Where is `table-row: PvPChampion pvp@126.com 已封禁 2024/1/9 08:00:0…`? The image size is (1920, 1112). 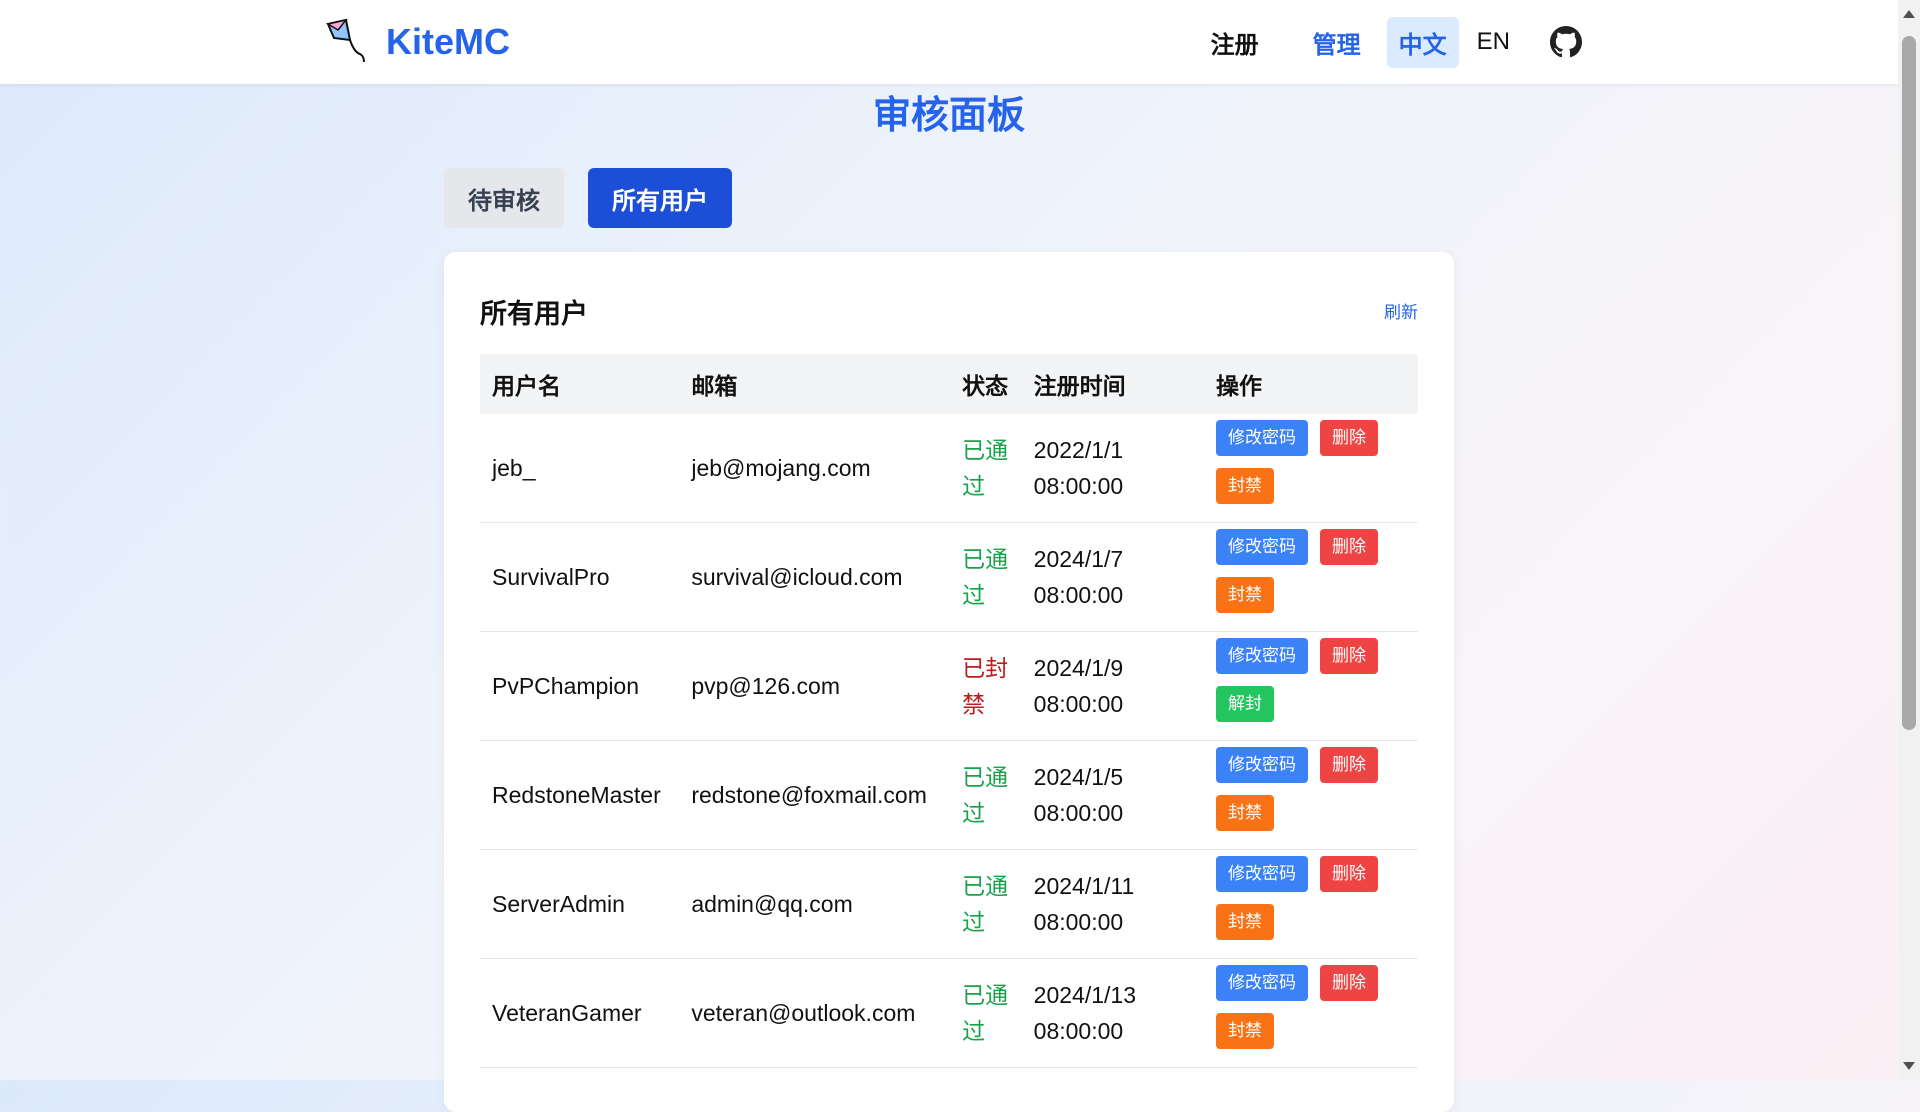 table-row: PvPChampion pvp@126.com 已封禁 2024/1/9 08:00:0… is located at coordinates (949, 686).